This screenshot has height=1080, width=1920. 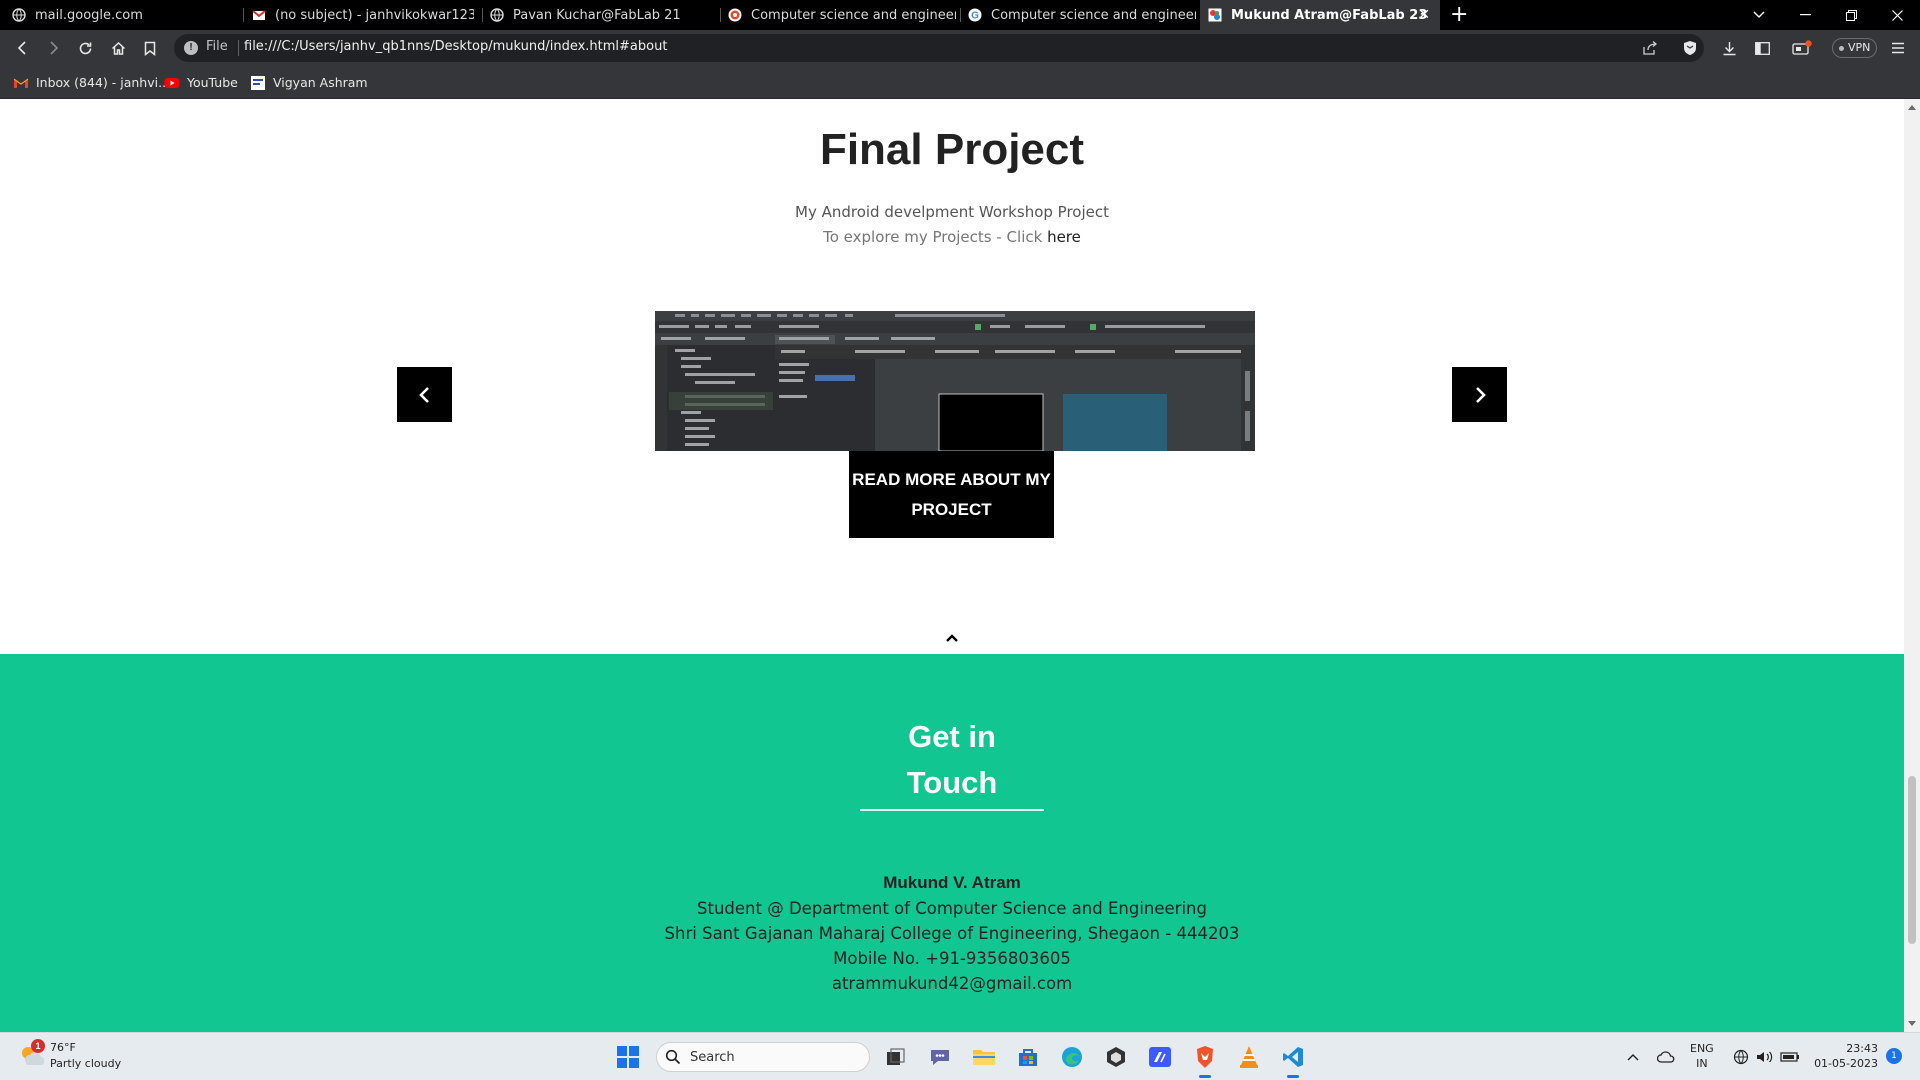 What do you see at coordinates (1633, 1056) in the screenshot?
I see `show-hidden-icons-chevron-icon` at bounding box center [1633, 1056].